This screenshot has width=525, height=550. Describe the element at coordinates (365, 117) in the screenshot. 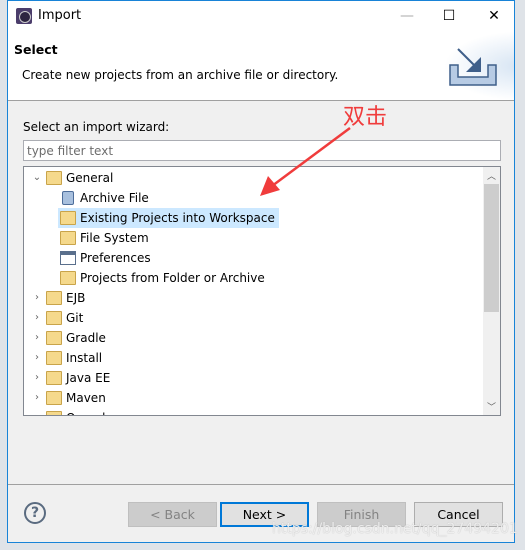

I see `annotation-text: 双击` at that location.